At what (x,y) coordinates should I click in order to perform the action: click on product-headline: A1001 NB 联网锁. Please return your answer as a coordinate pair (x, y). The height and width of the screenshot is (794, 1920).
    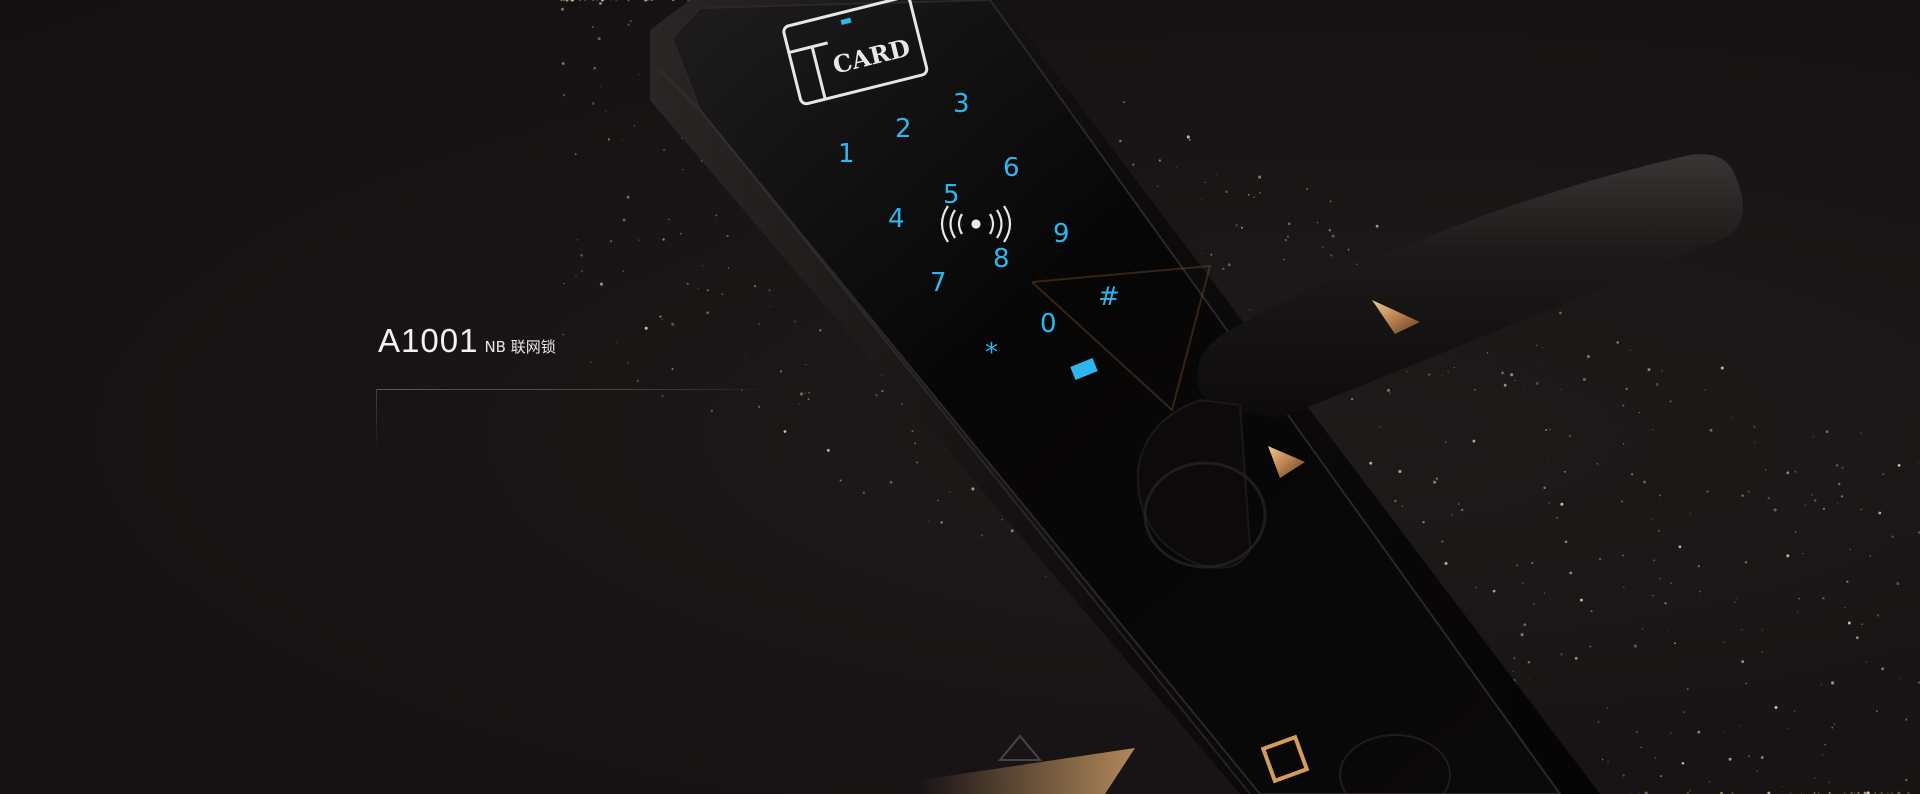
    Looking at the image, I should click on (467, 341).